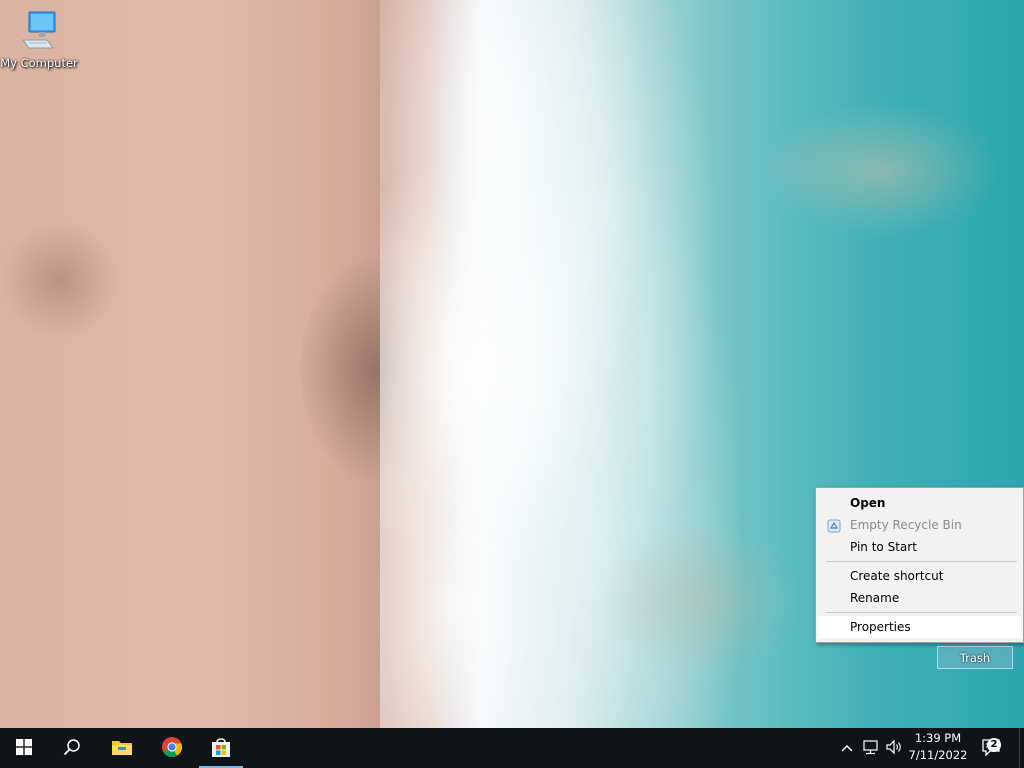 This screenshot has height=768, width=1024. I want to click on menu-item-open: Open, so click(919, 503).